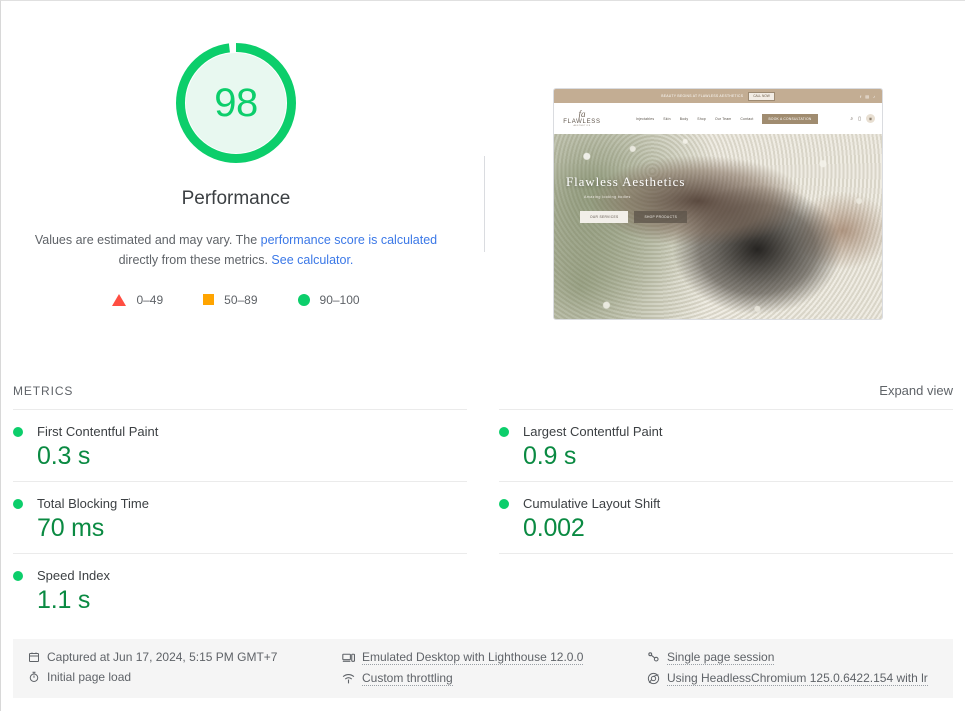  I want to click on metric-placeholder, so click(726, 589).